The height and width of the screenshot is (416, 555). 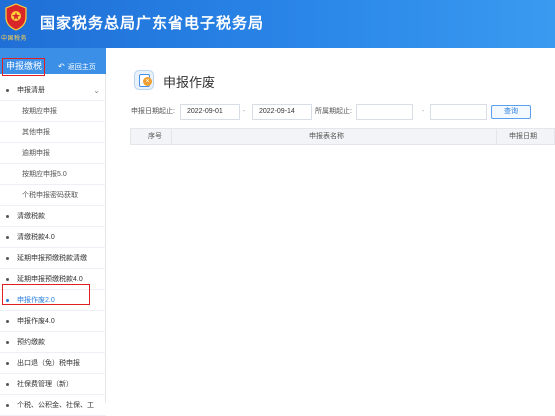 I want to click on sidebar-subitem-other: 其他申报, so click(x=53, y=132).